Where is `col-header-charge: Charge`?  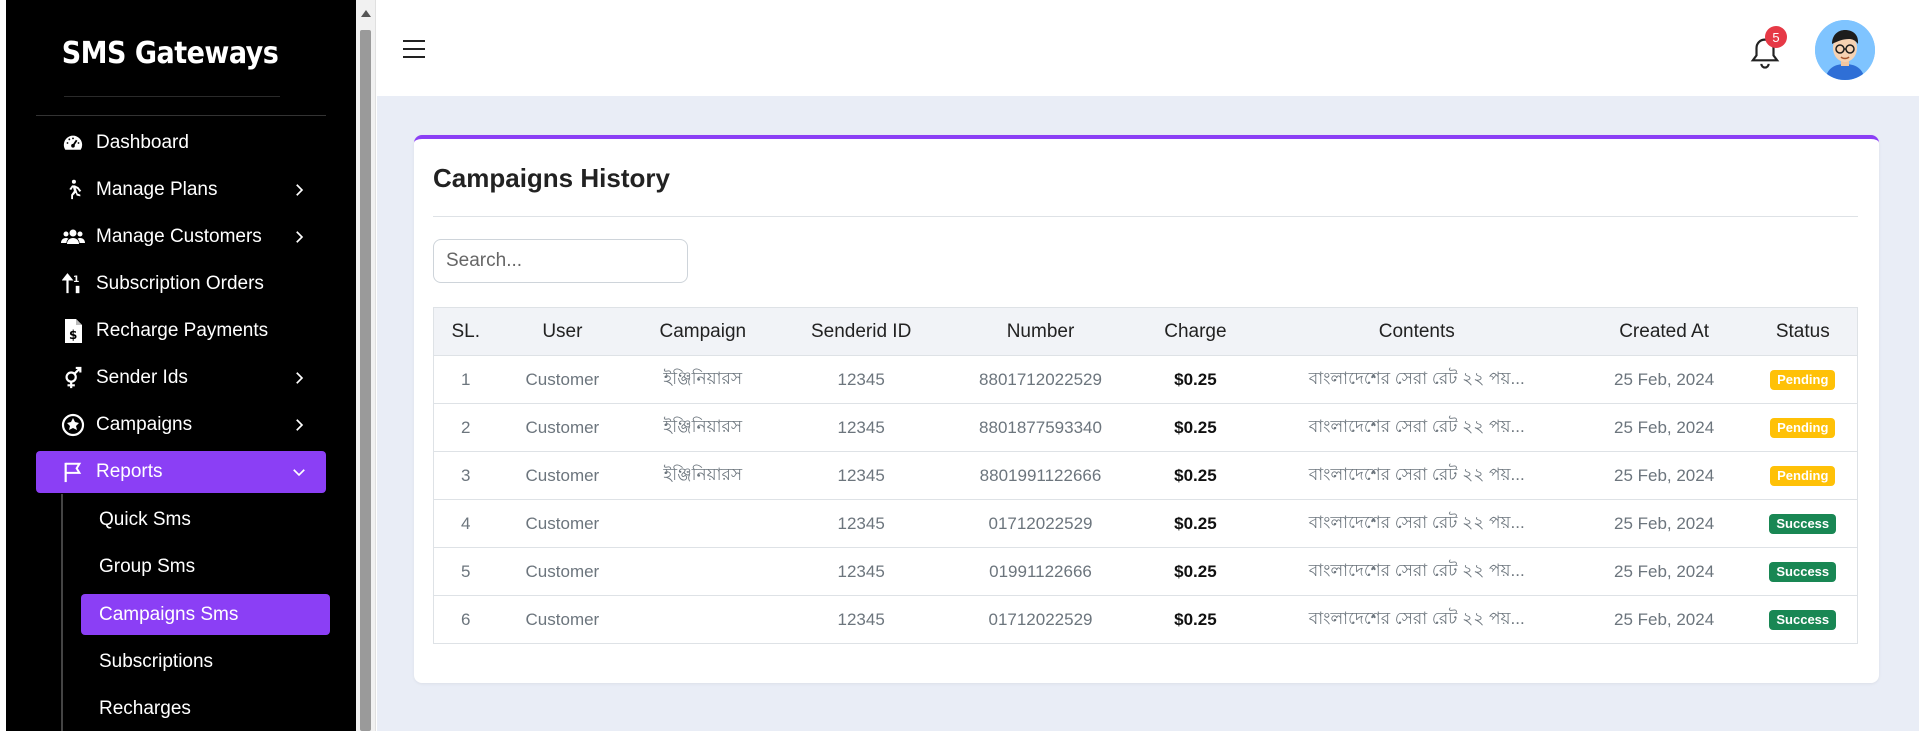 col-header-charge: Charge is located at coordinates (1195, 331).